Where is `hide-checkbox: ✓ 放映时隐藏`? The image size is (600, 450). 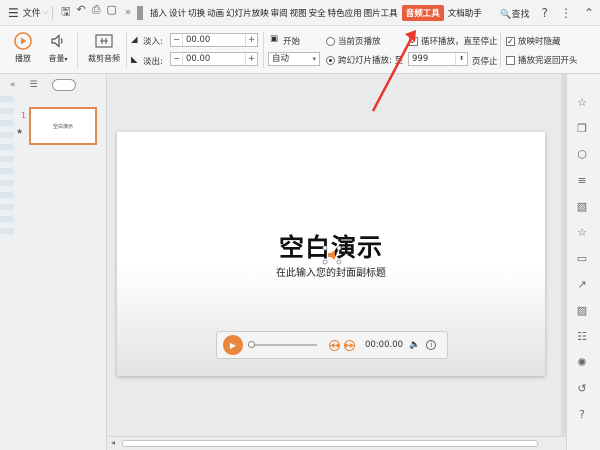
hide-checkbox: ✓ 放映时隐藏 is located at coordinates (533, 41).